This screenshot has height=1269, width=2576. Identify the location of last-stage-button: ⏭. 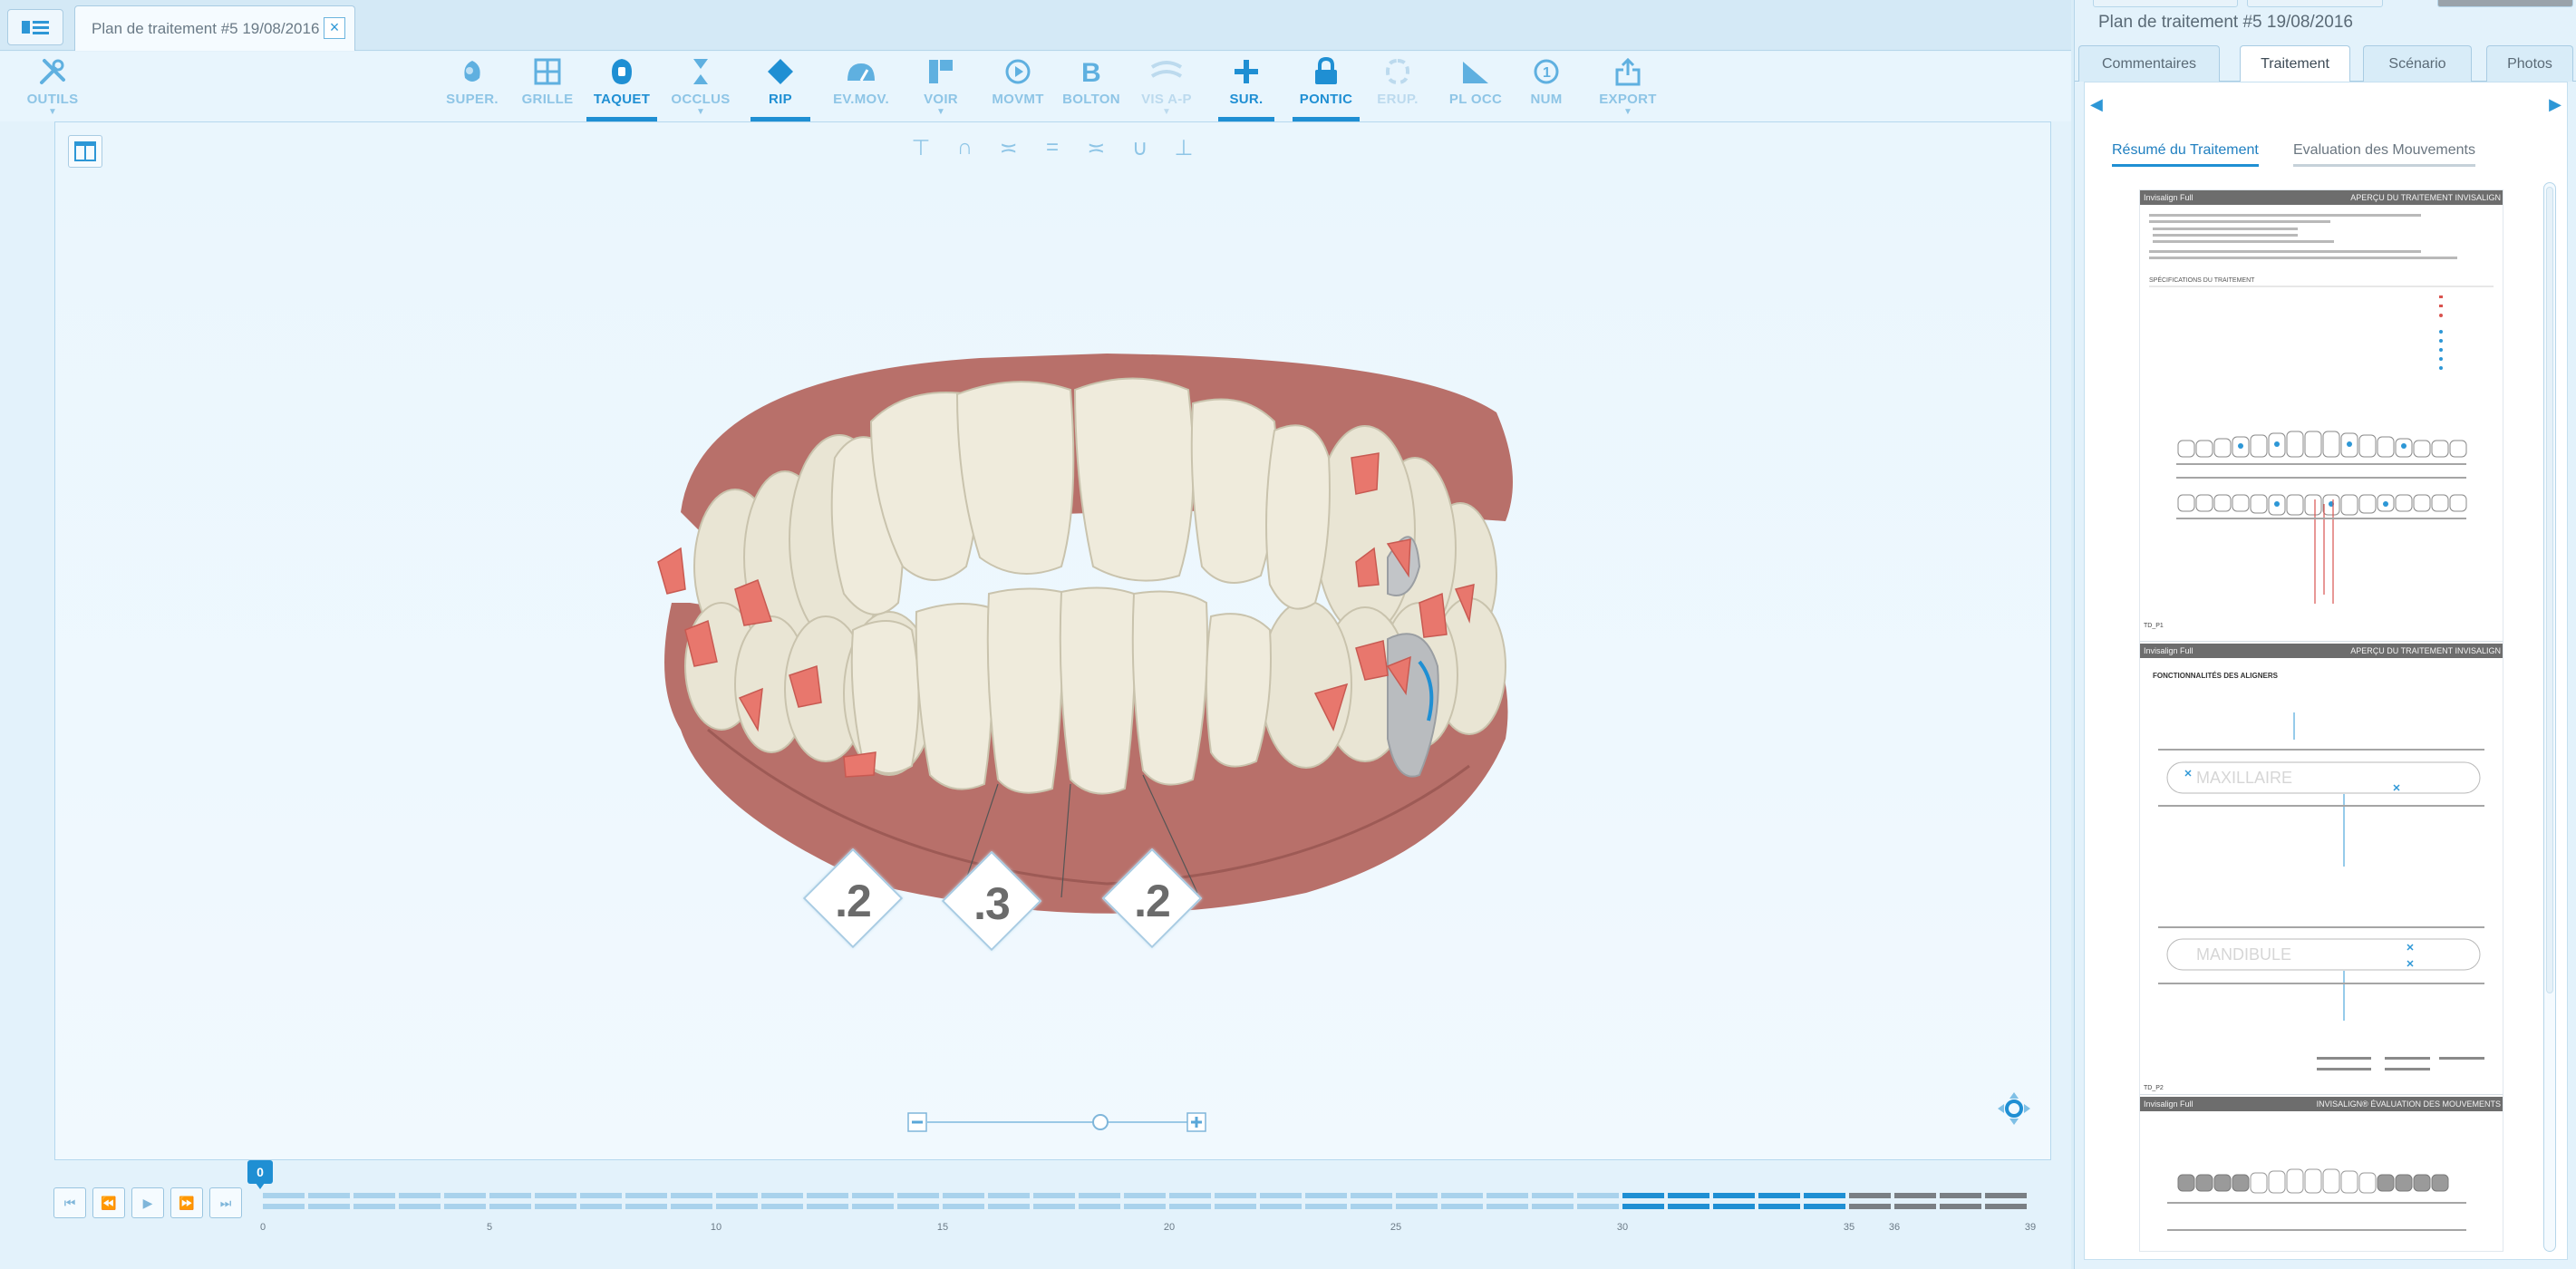
(225, 1202).